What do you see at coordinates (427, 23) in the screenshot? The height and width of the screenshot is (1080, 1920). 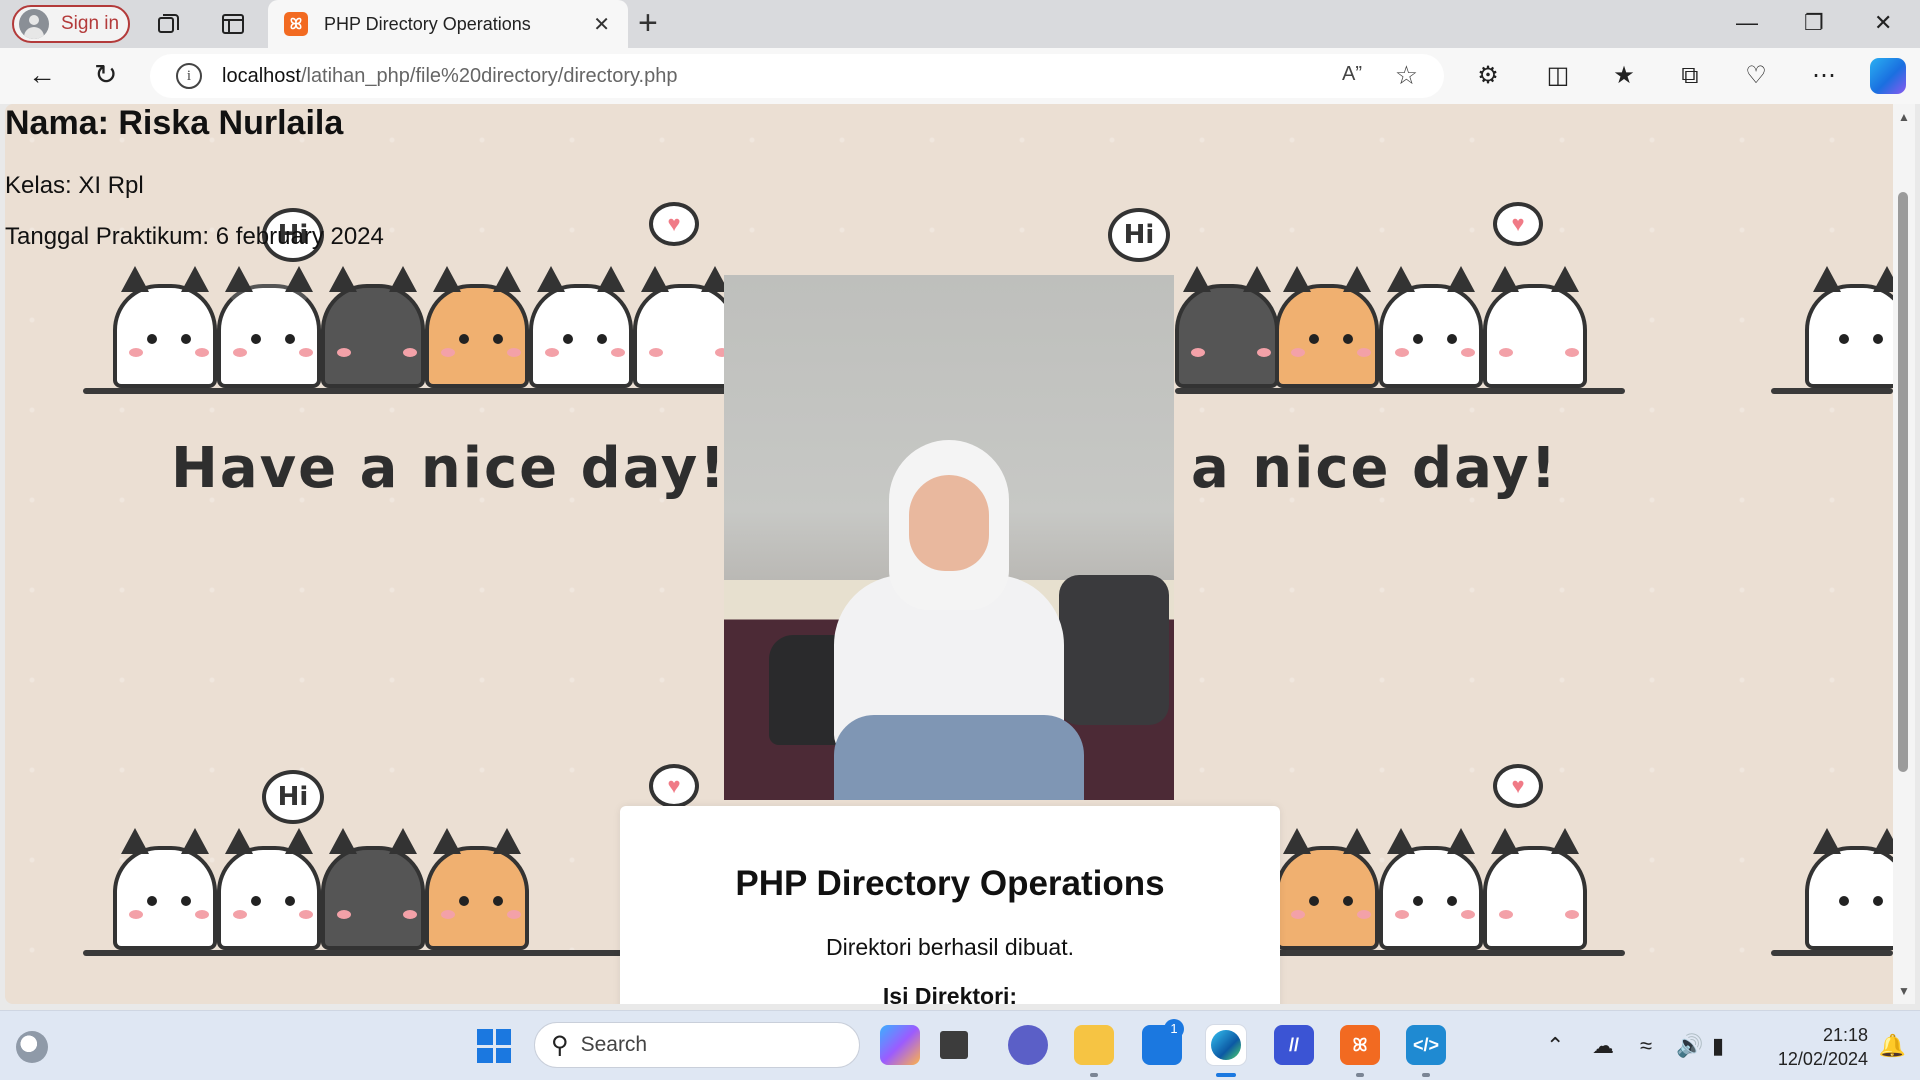 I see `tab-title: PHP Directory Operations` at bounding box center [427, 23].